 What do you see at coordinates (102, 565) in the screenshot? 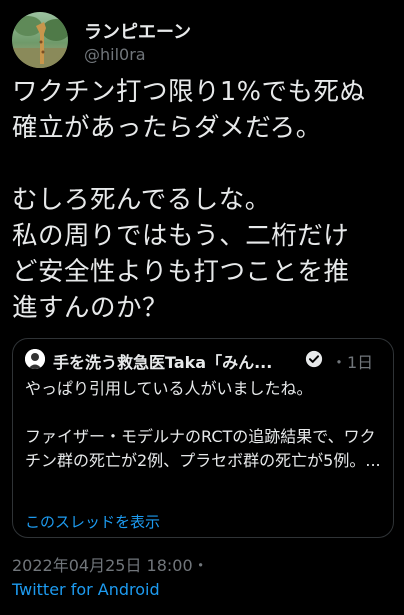
I see `timestamp-text: 2022年04月25日 18:00` at bounding box center [102, 565].